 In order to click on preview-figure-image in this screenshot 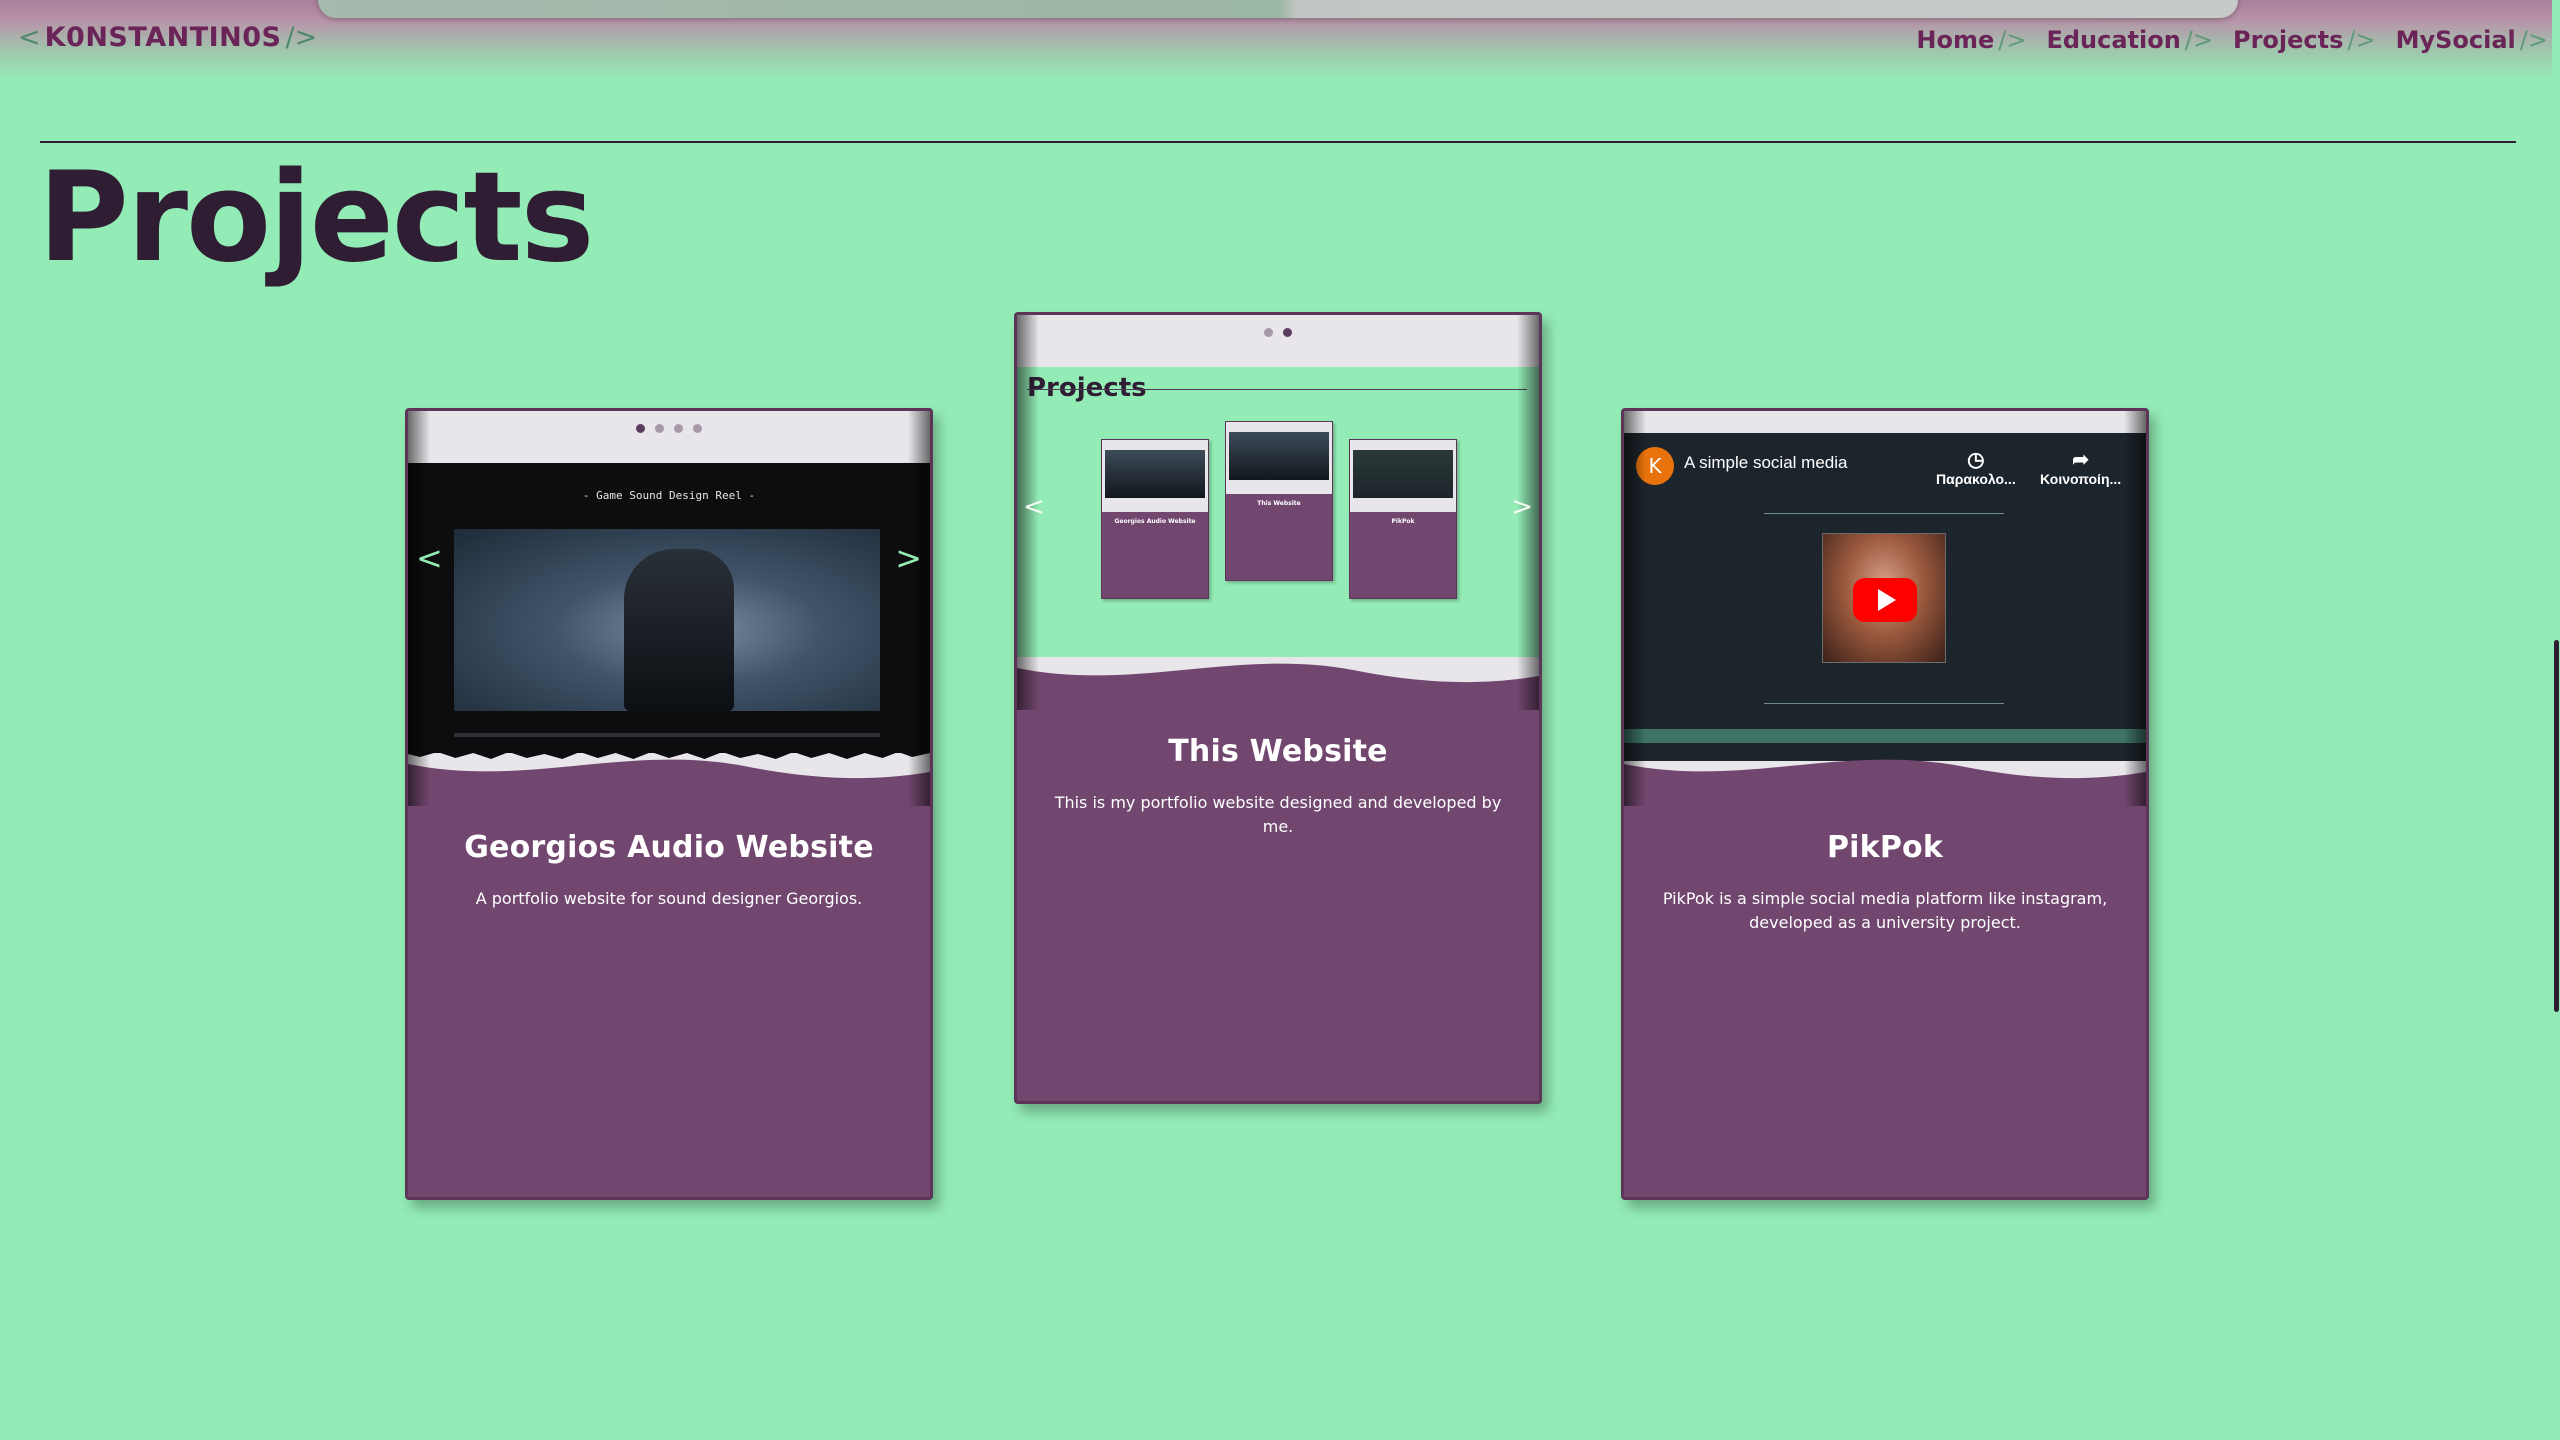, I will do `click(679, 630)`.